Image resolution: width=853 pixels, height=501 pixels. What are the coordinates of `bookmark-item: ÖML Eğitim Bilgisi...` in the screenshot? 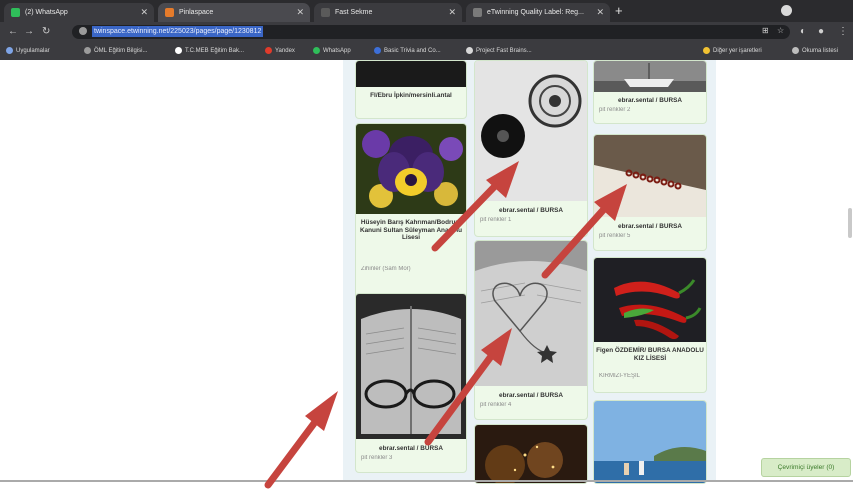 It's located at (115, 51).